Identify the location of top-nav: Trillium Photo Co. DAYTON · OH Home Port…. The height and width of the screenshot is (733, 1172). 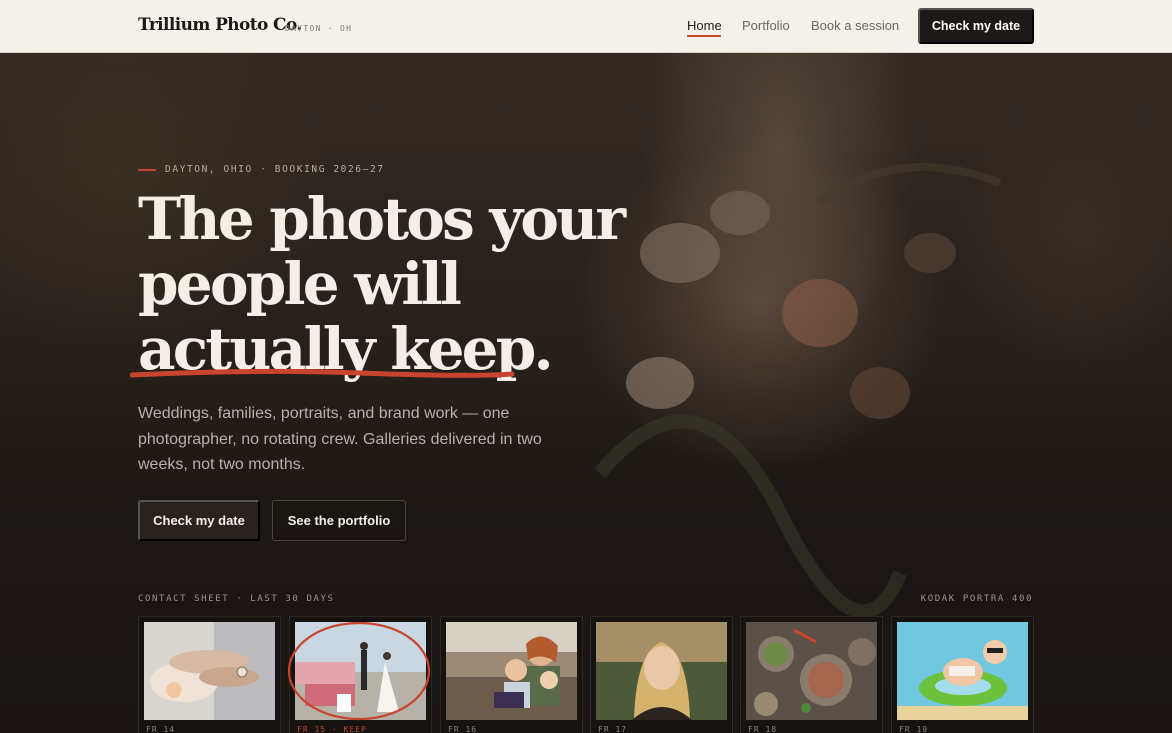
(586, 26).